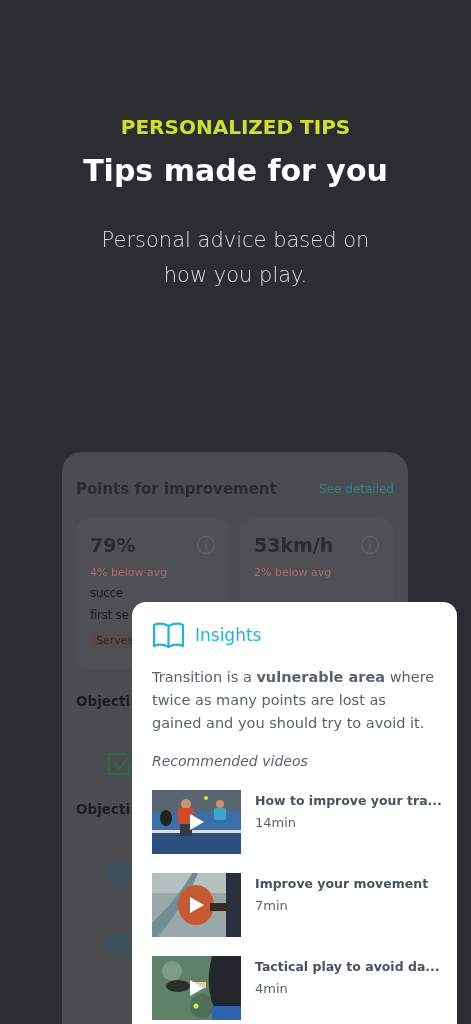 Image resolution: width=471 pixels, height=1024 pixels. I want to click on insight-text: Transition is a vulnerable area where twice as many points are lost as gained and you should try to avoid it., so click(294, 700).